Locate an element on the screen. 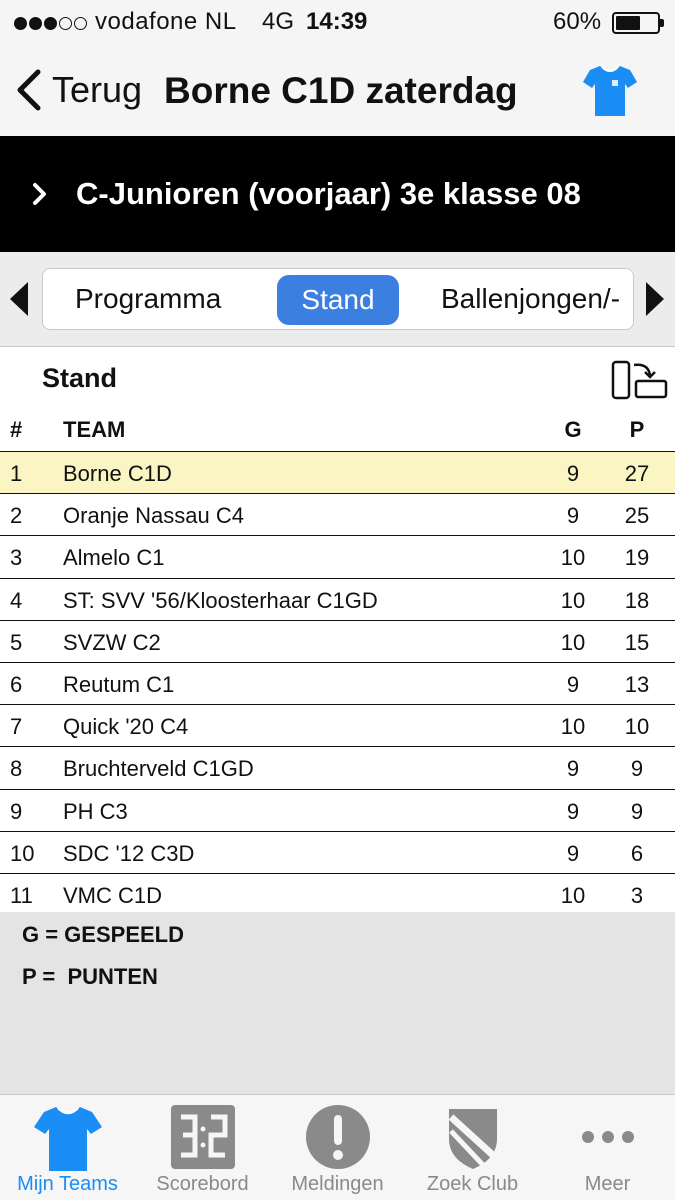 This screenshot has height=1200, width=675. tabbar-label: Meer is located at coordinates (607, 1184).